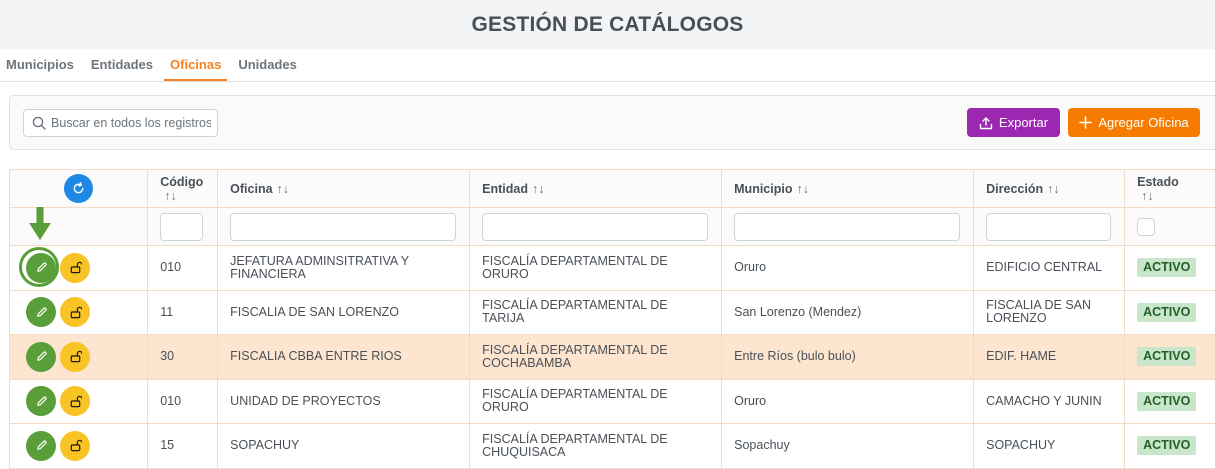  Describe the element at coordinates (848, 357) in the screenshot. I see `cell-municipio: Entre Ríos (bulo bulo)` at that location.